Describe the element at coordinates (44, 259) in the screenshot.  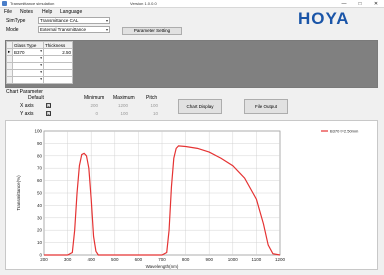
I see `x-tick-label: 200` at that location.